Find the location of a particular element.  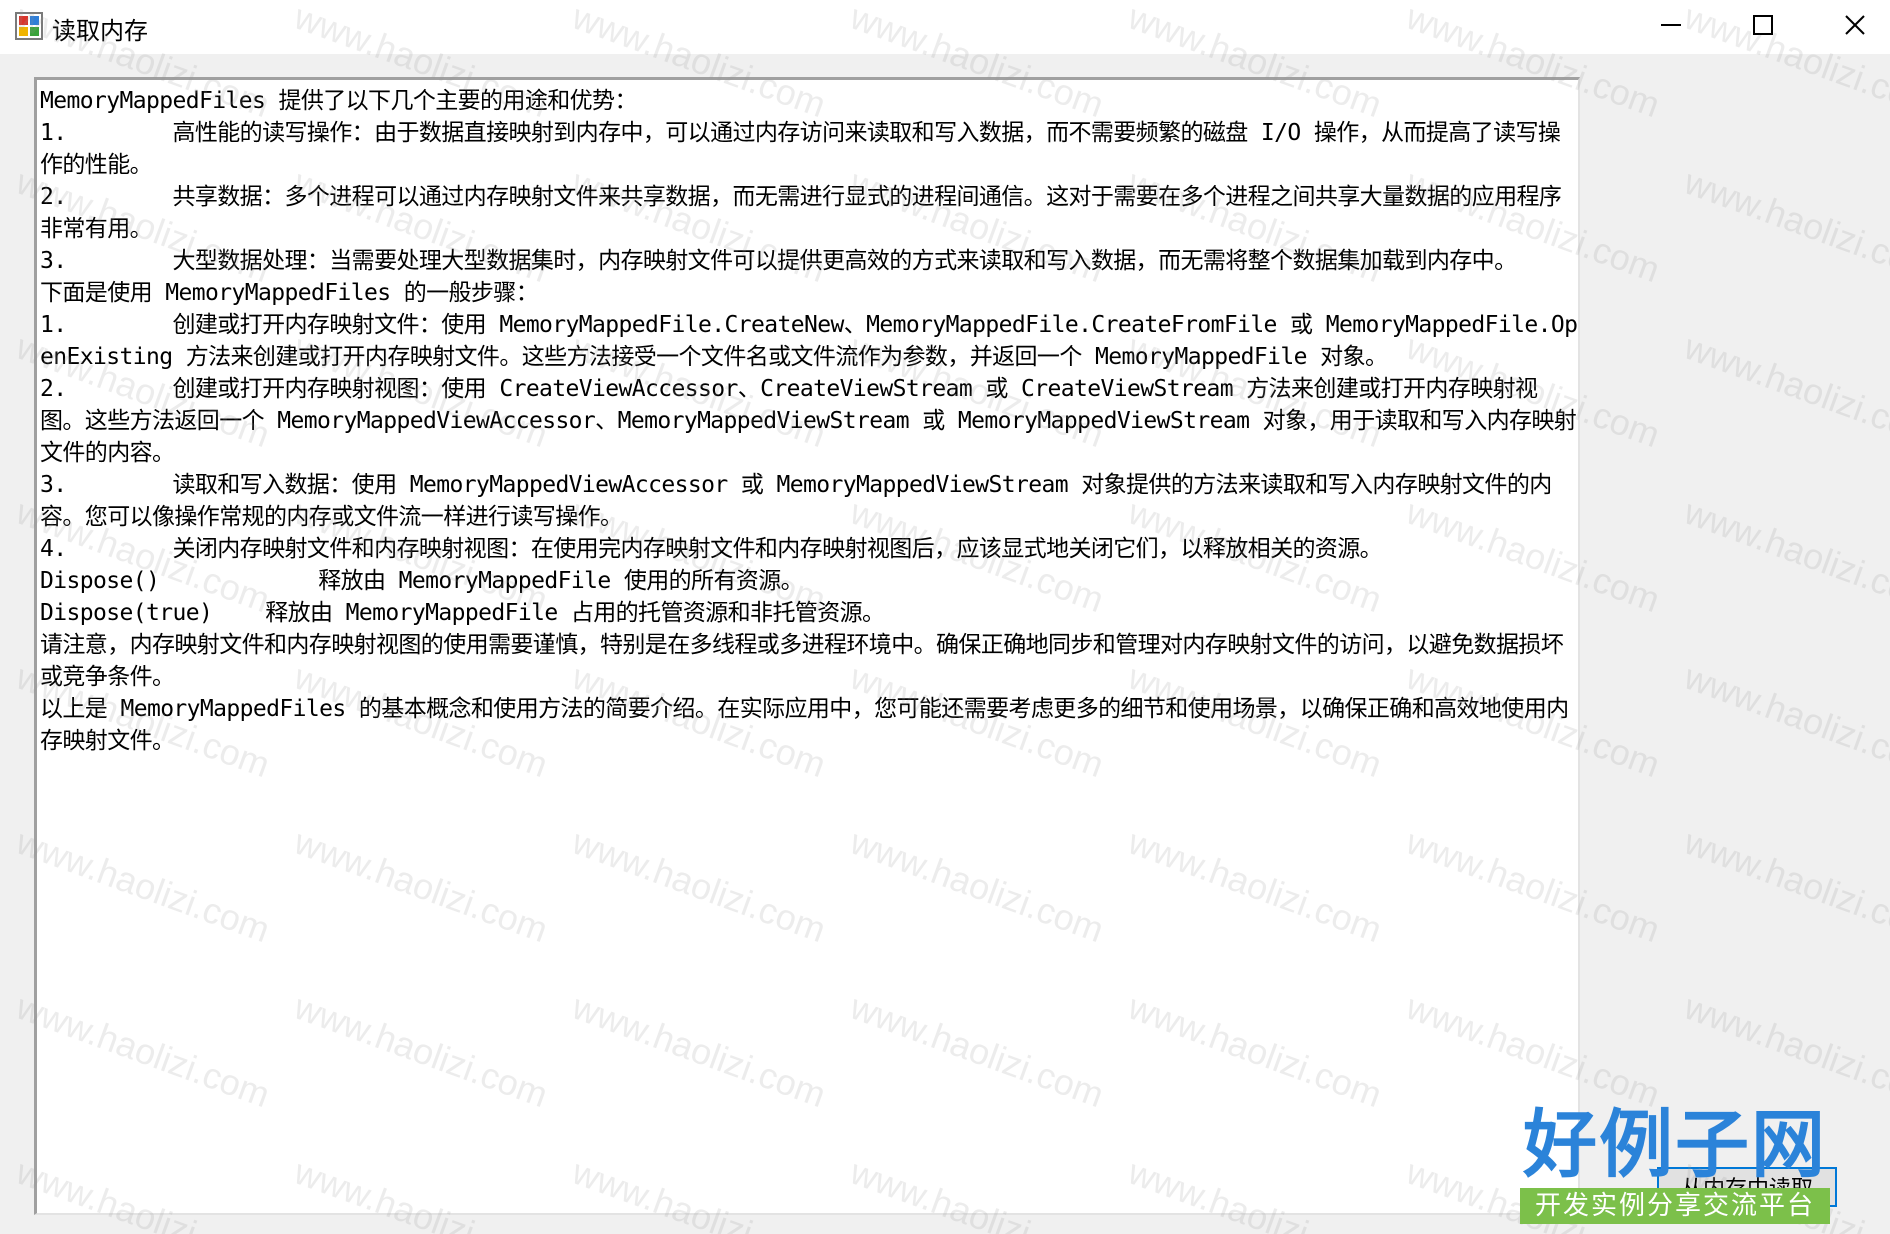

maximize-icon is located at coordinates (1763, 25).